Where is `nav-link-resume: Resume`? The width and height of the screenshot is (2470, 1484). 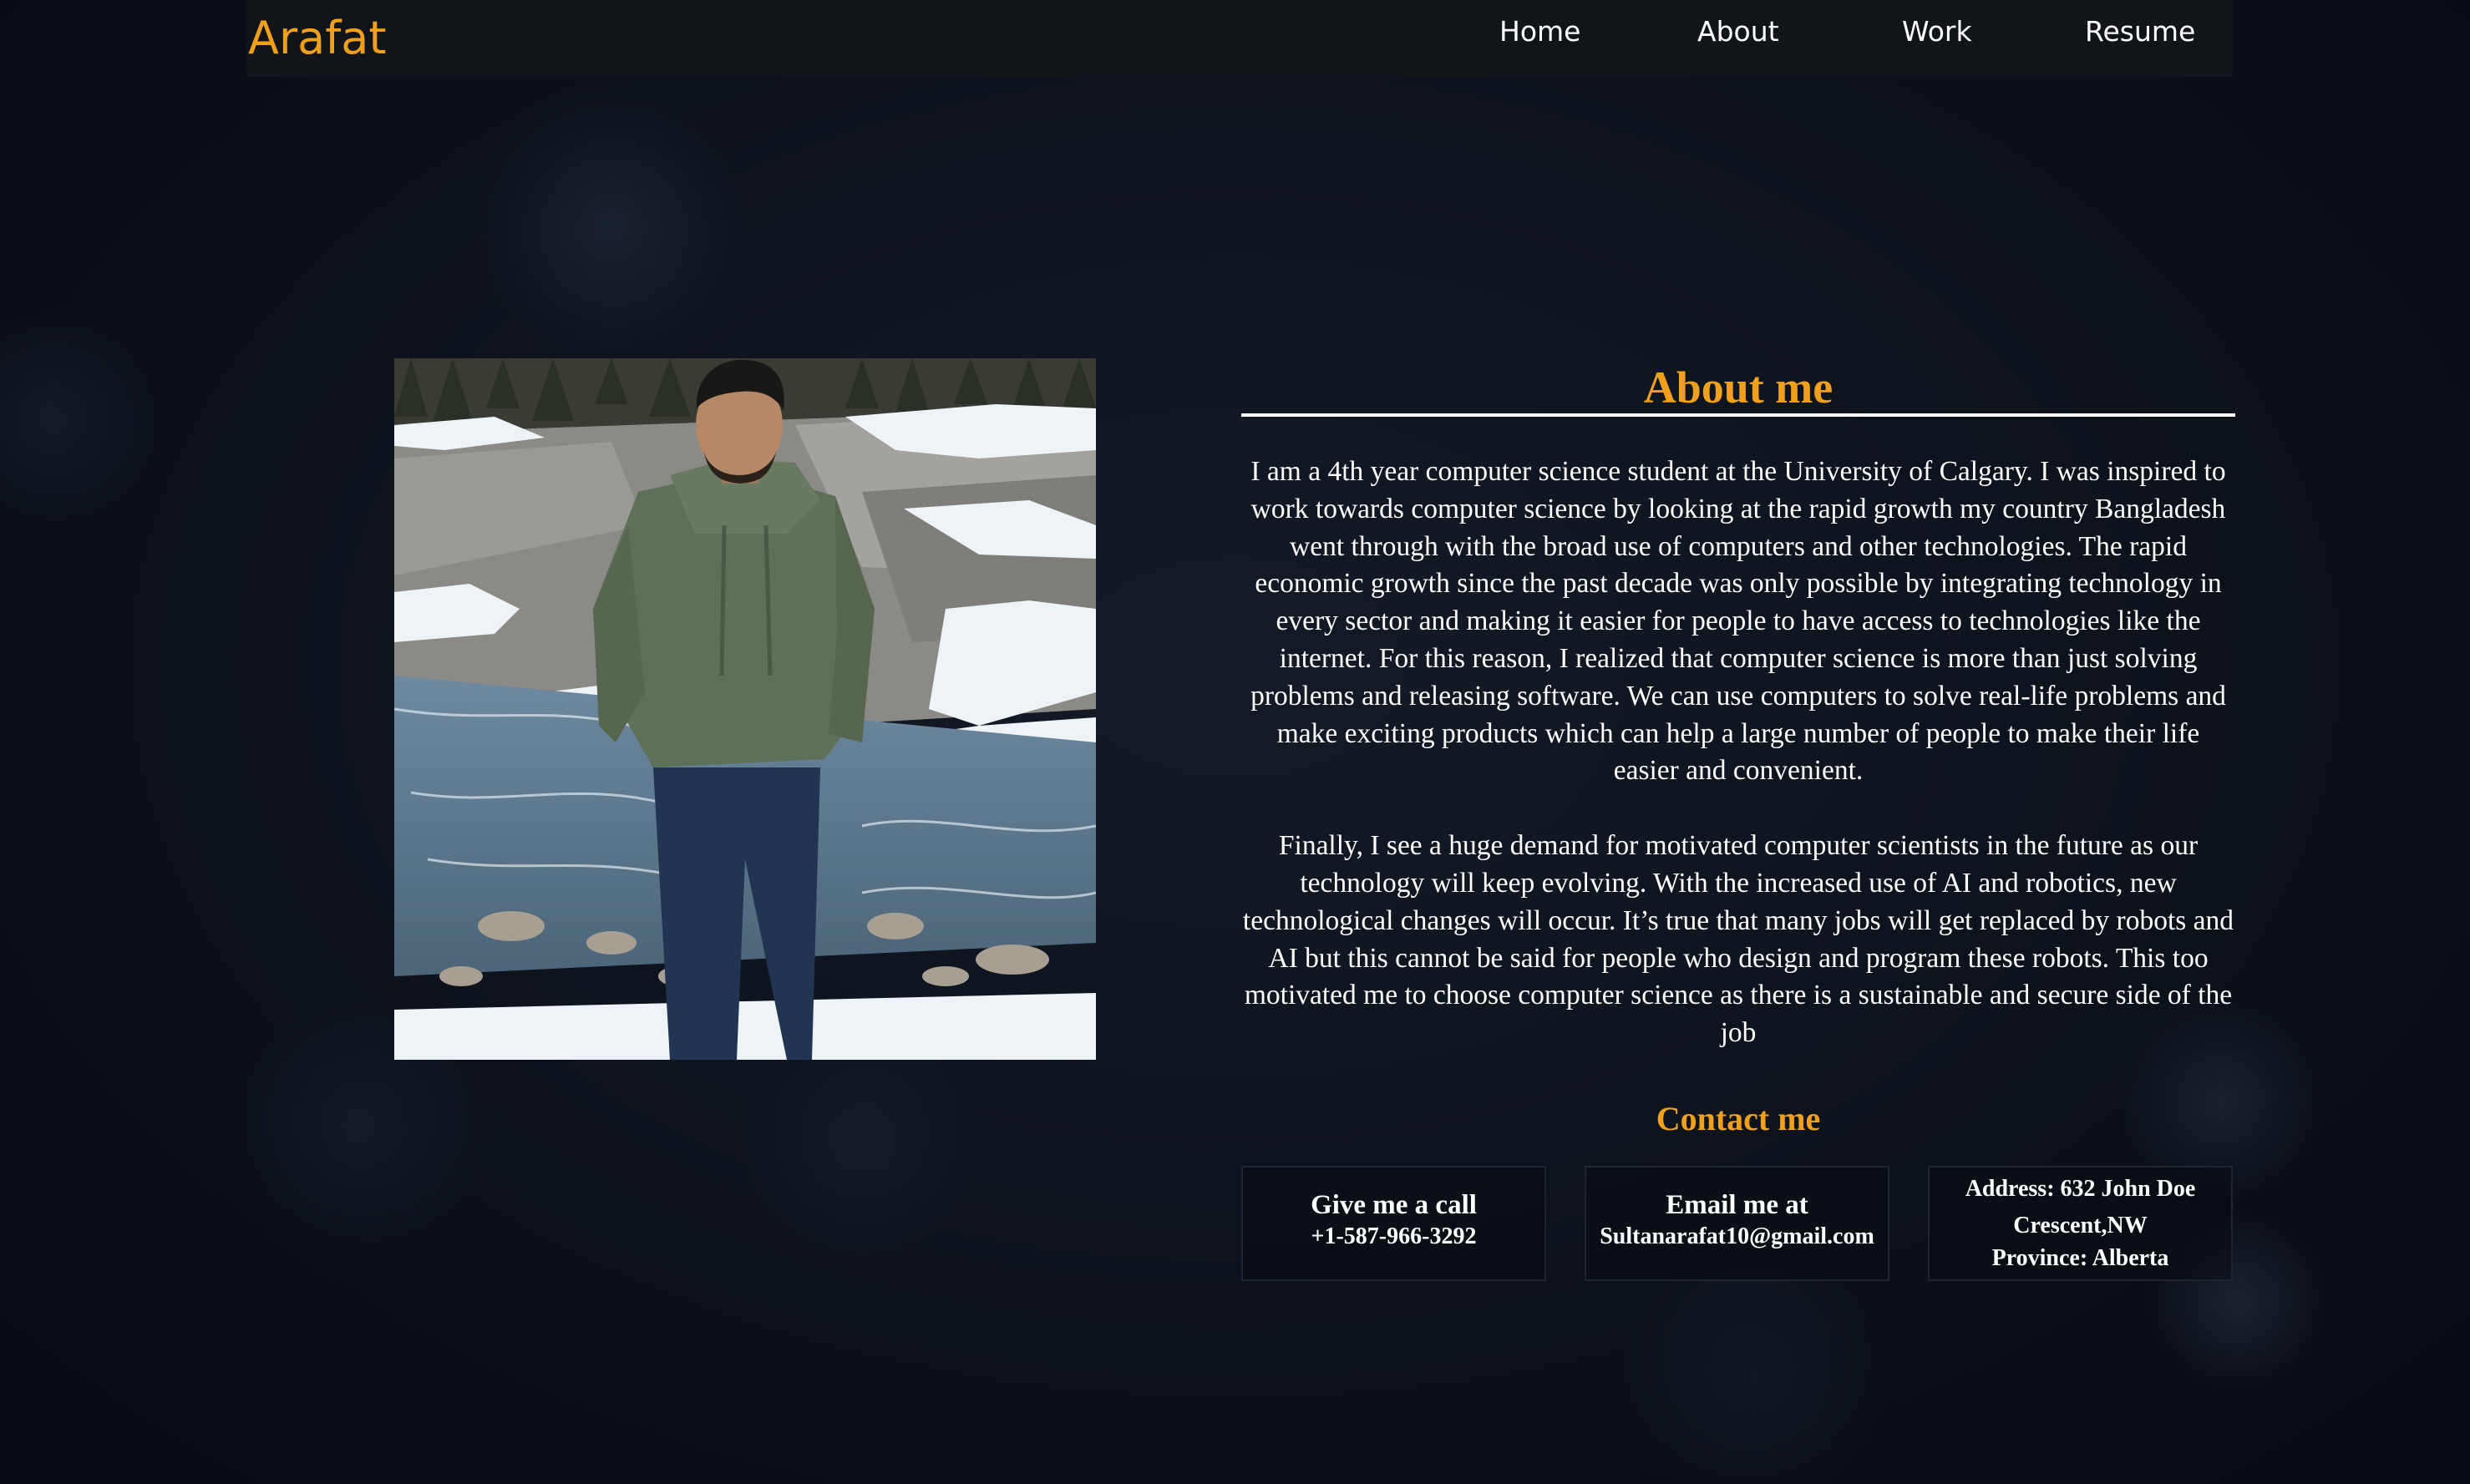
nav-link-resume: Resume is located at coordinates (2140, 32).